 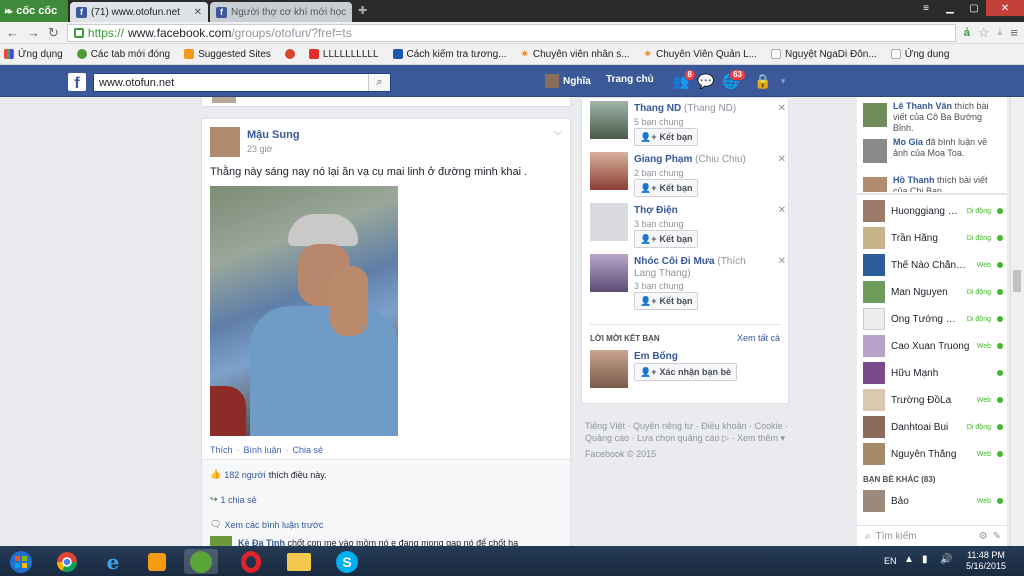 What do you see at coordinates (227, 54) in the screenshot?
I see `bookmark-suggested-sites: Suggested Sites` at bounding box center [227, 54].